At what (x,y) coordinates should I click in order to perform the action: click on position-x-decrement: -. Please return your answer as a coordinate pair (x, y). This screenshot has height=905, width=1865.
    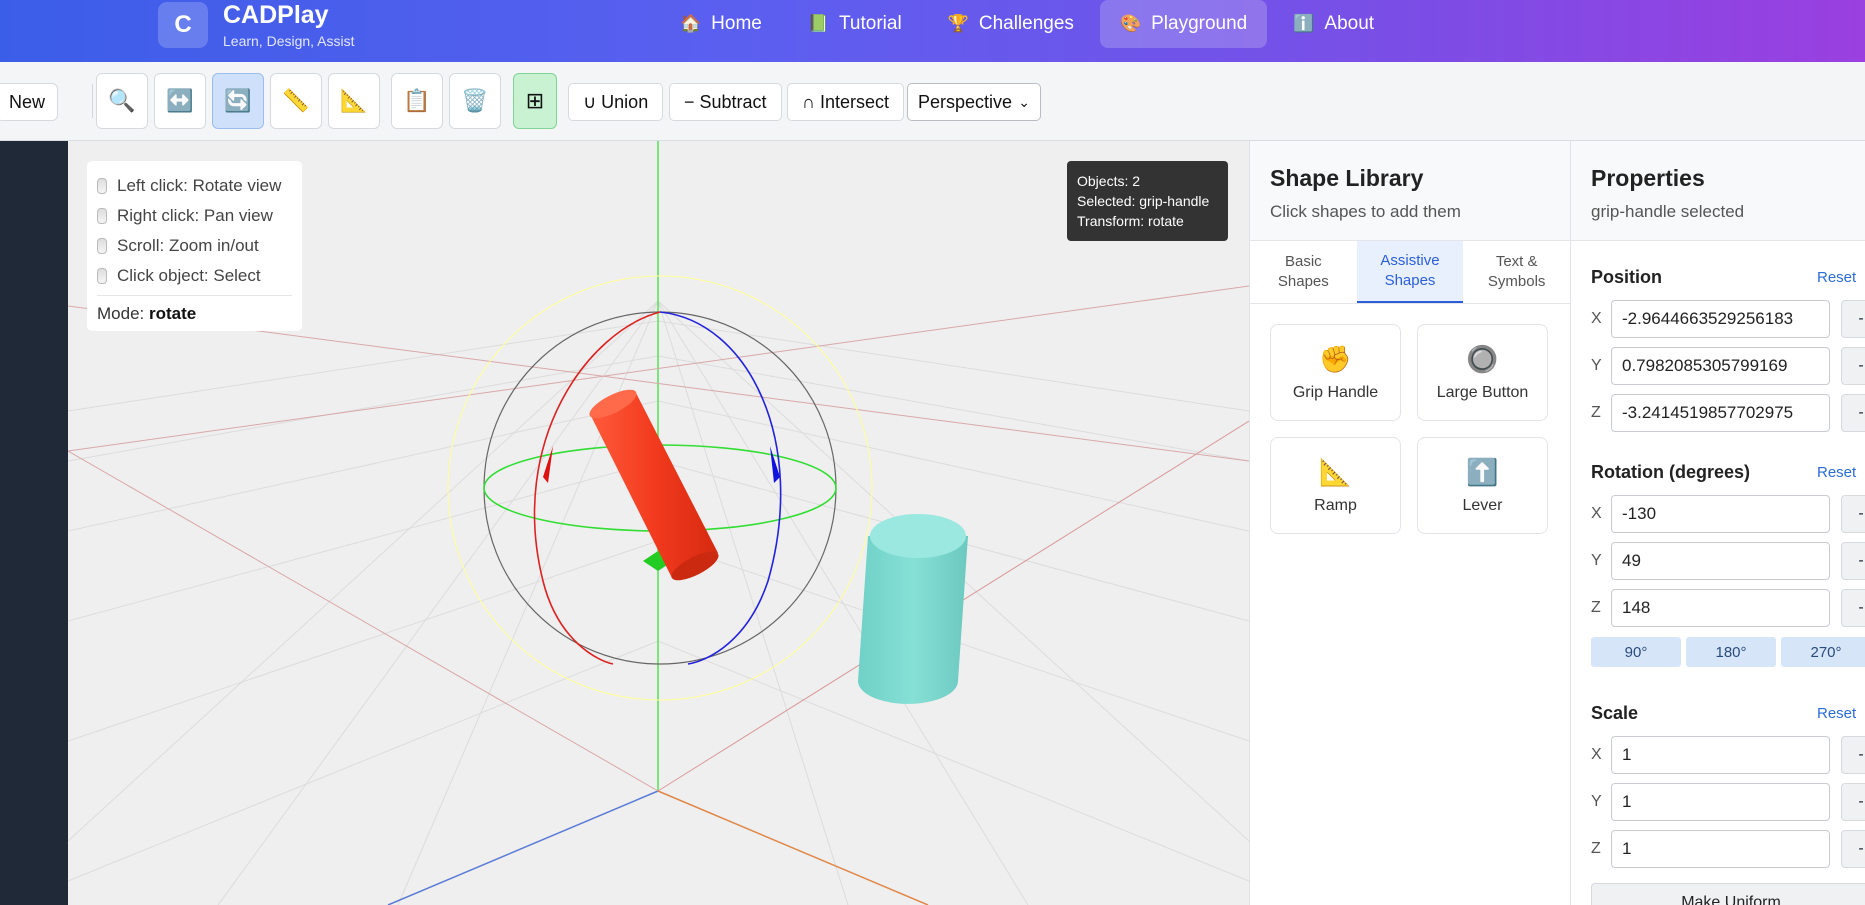
    Looking at the image, I should click on (1853, 319).